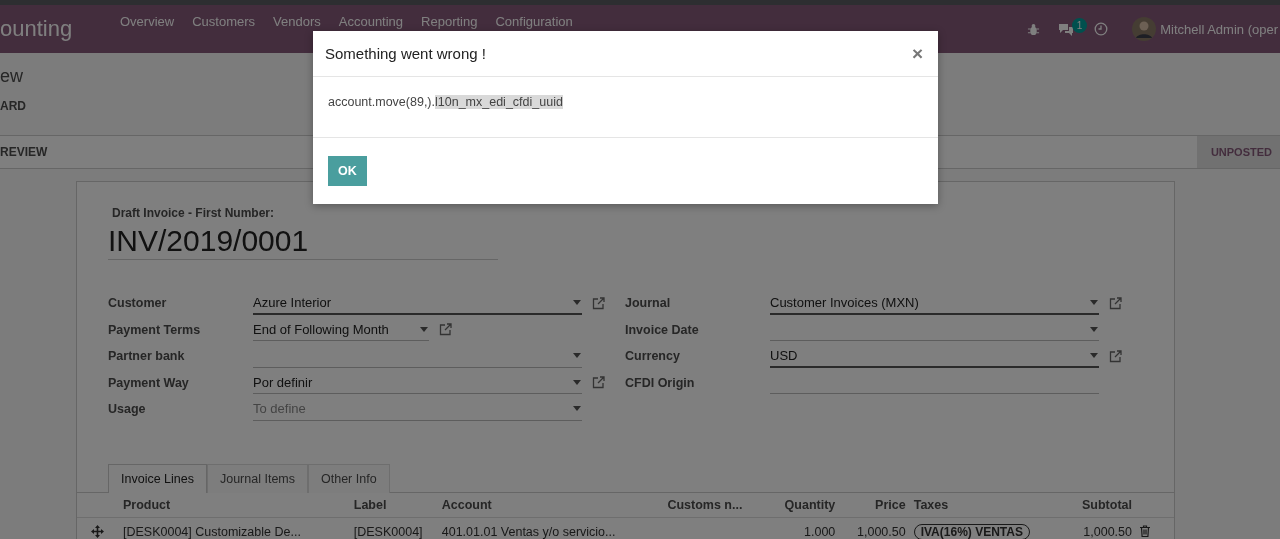 This screenshot has width=1280, height=539. What do you see at coordinates (341, 330) in the screenshot?
I see `input-field: End of Following Month` at bounding box center [341, 330].